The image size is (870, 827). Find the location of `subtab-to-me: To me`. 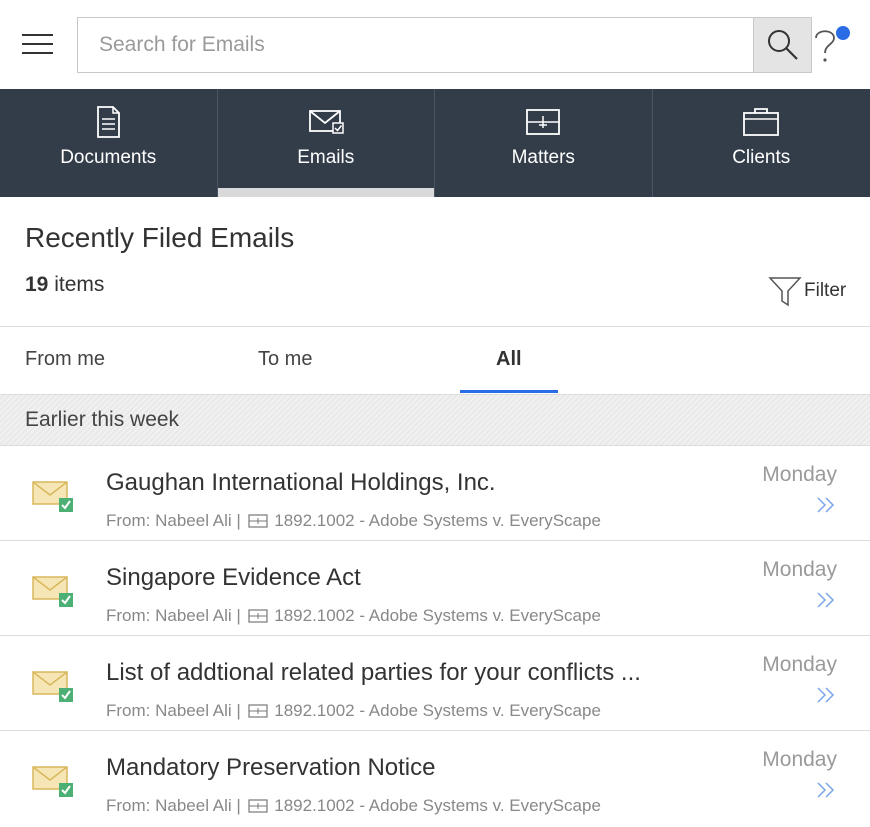

subtab-to-me: To me is located at coordinates (285, 359).